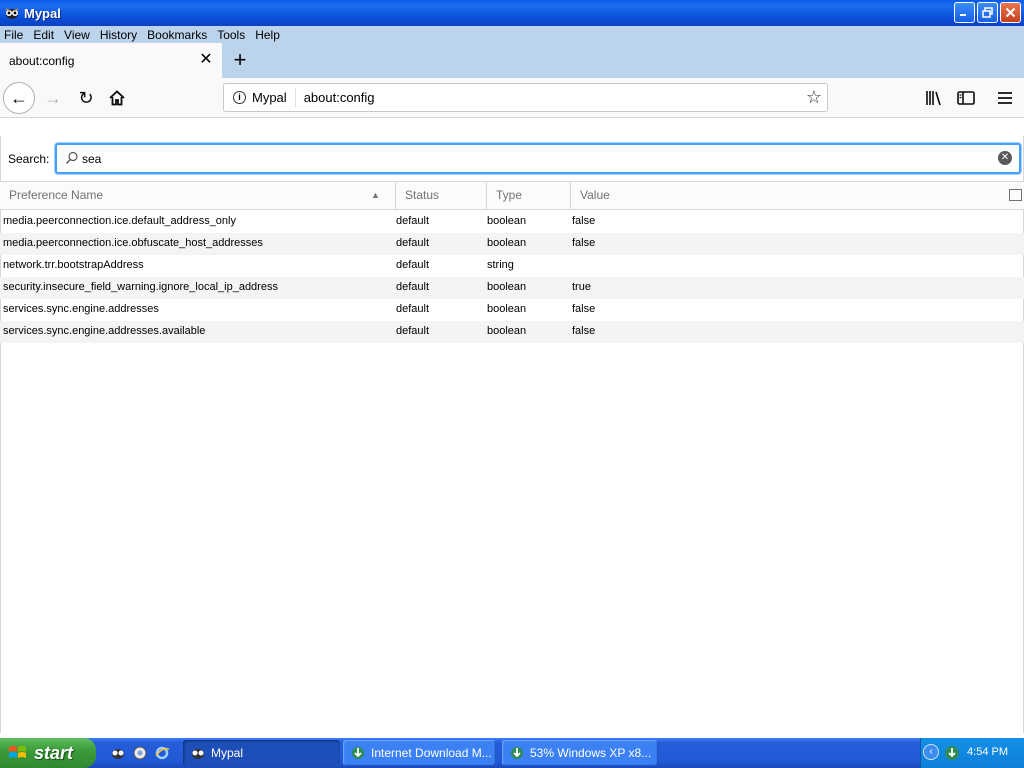 This screenshot has height=768, width=1024. I want to click on reload-button: ↻, so click(86, 98).